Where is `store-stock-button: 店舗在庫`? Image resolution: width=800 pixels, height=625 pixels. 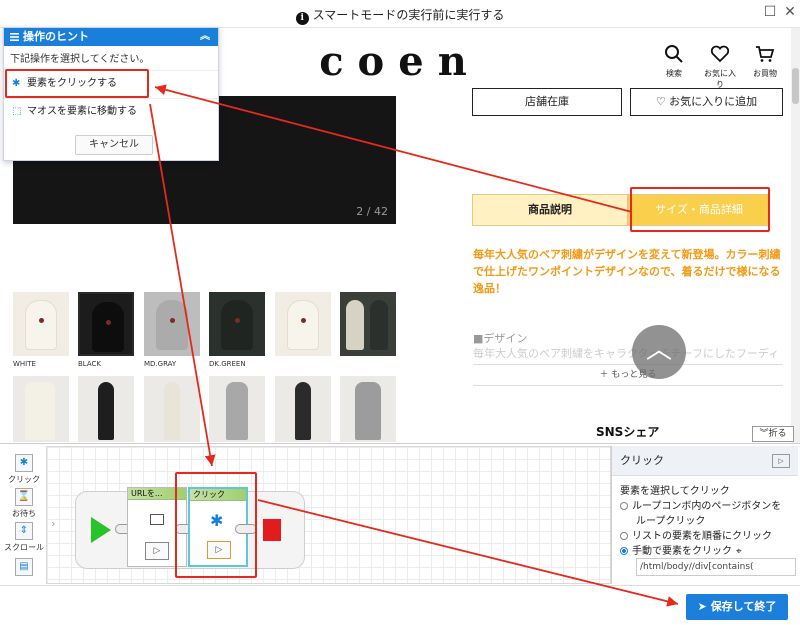
store-stock-button: 店舗在庫 is located at coordinates (547, 102).